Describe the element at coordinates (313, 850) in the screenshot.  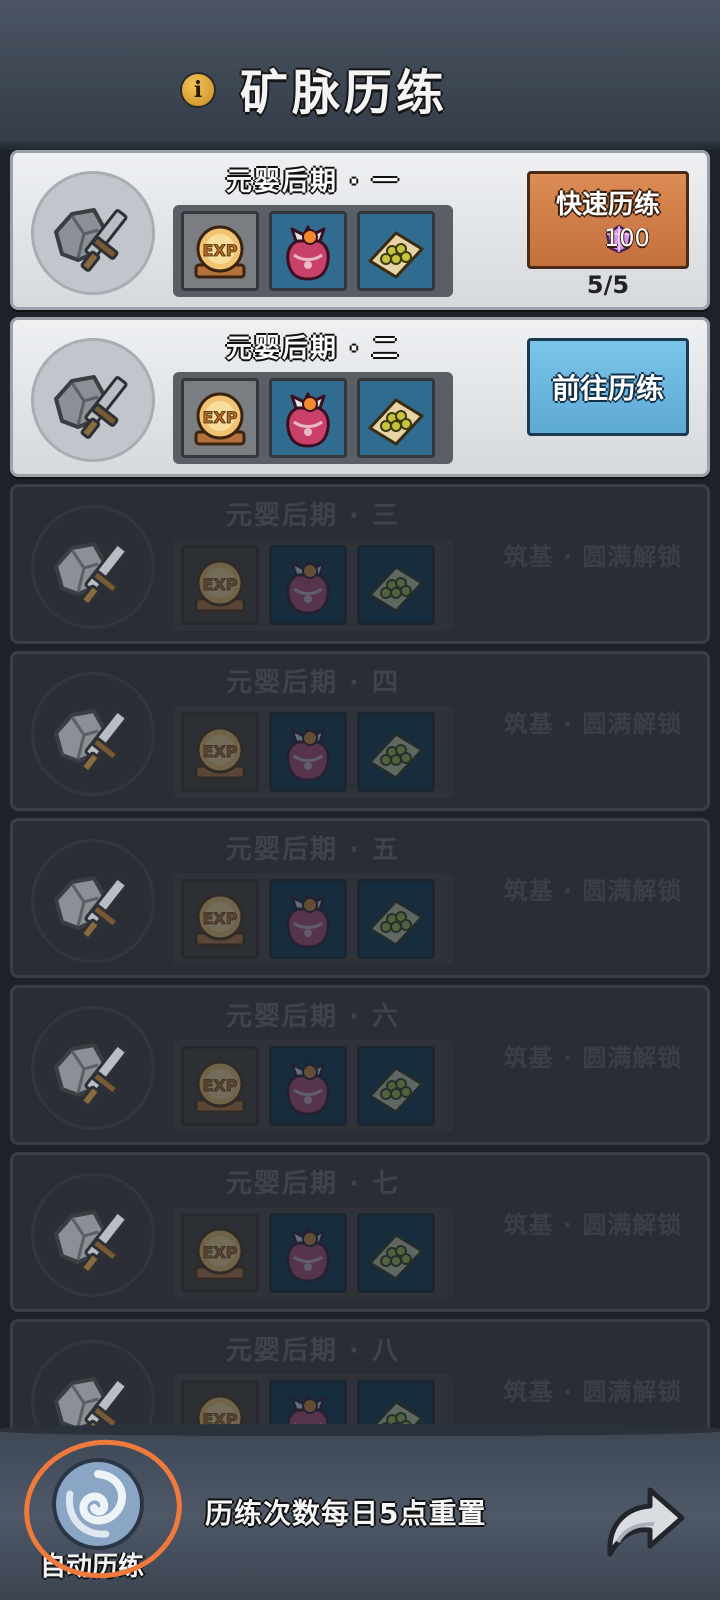
I see `row-title: 元婴后期 · 五` at that location.